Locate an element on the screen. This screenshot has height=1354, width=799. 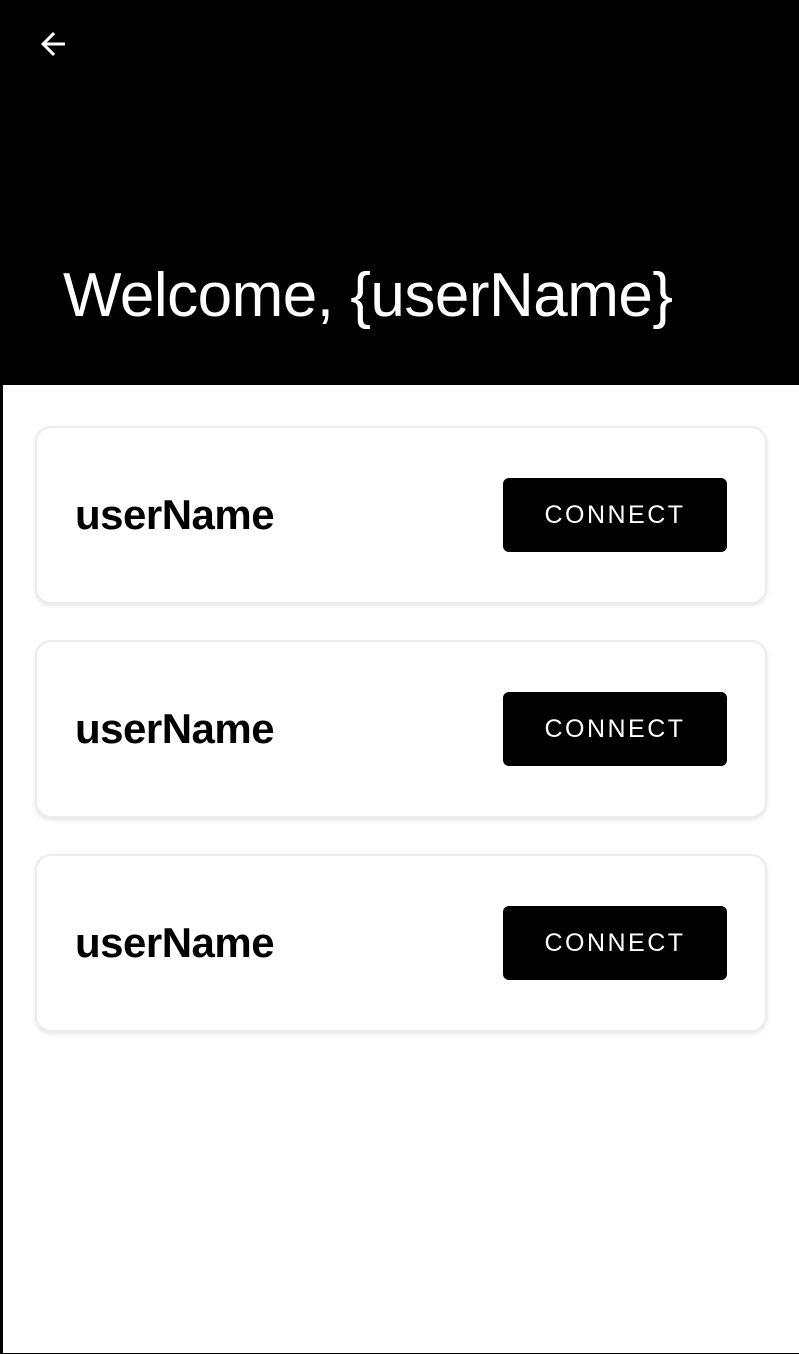
arrow-left-icon is located at coordinates (53, 44).